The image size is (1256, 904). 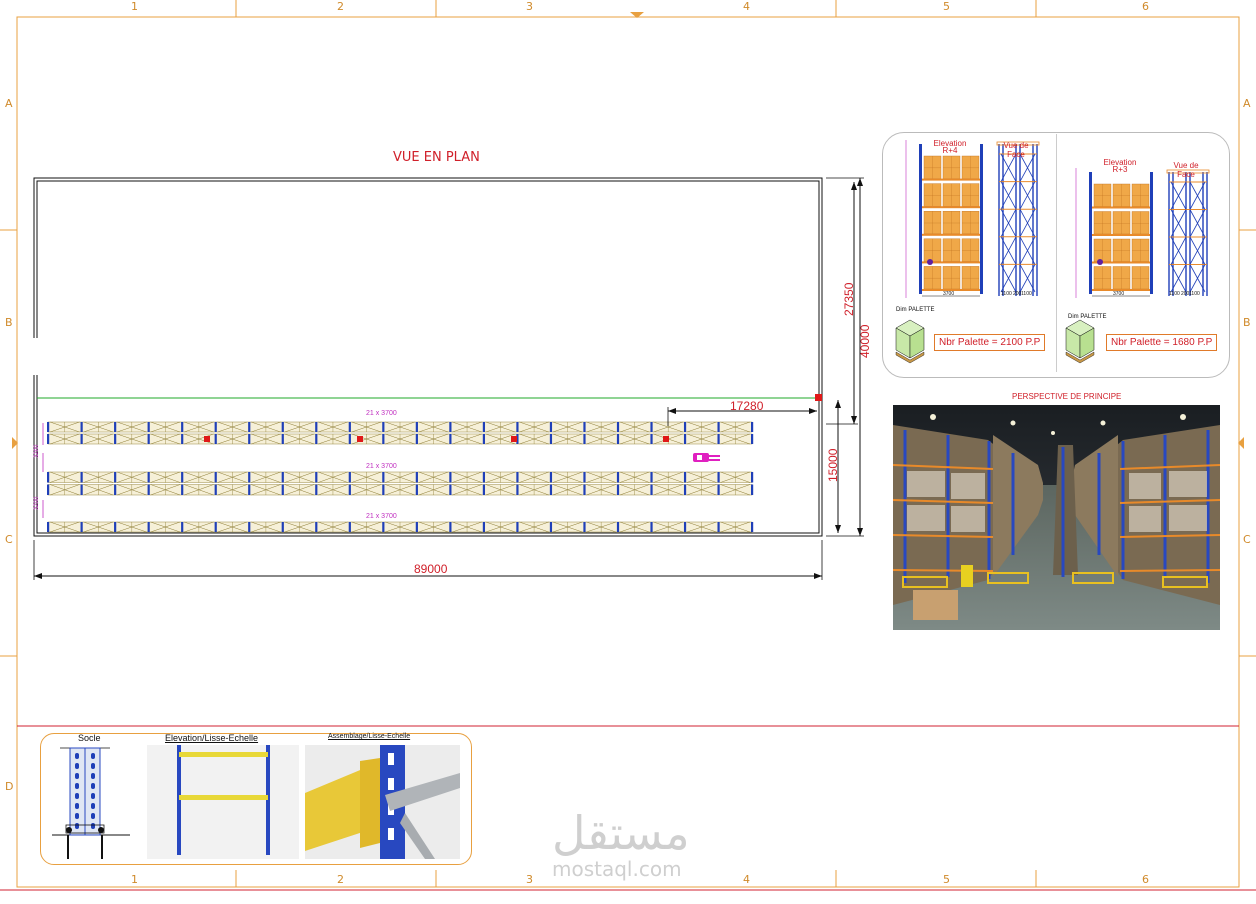 What do you see at coordinates (706, 457) in the screenshot?
I see `forklift-icon` at bounding box center [706, 457].